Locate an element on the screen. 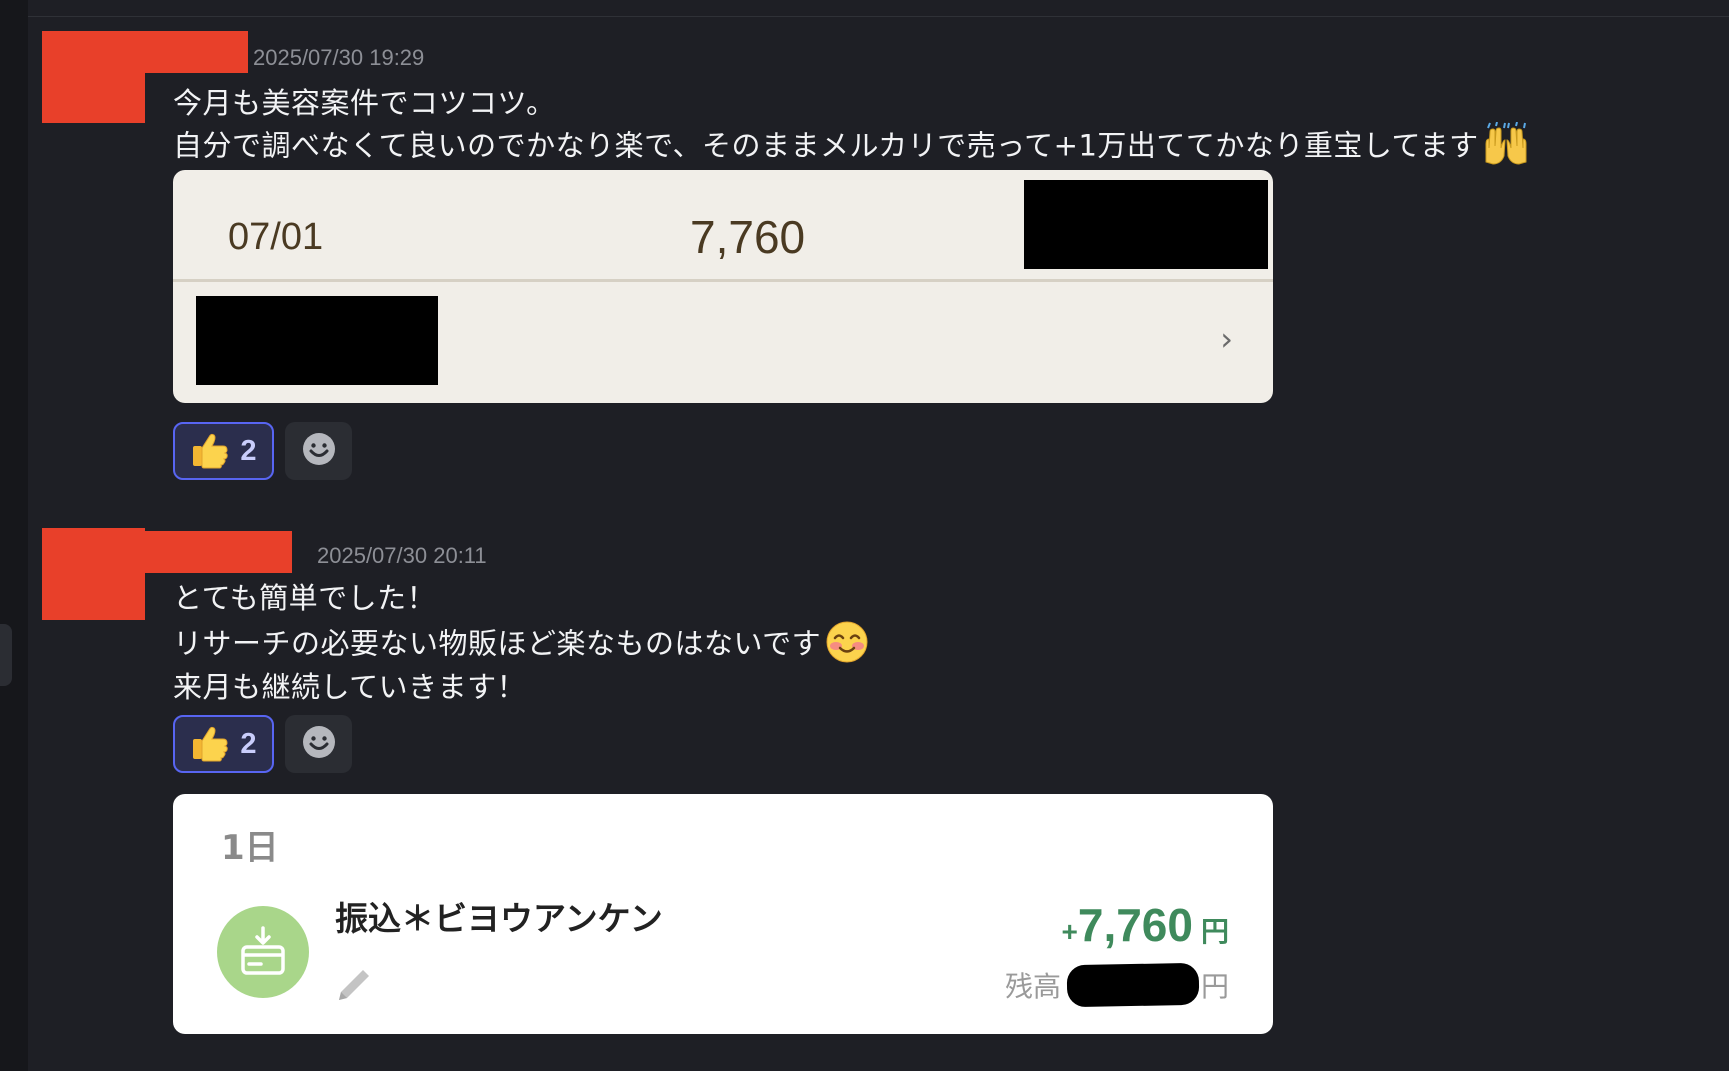 This screenshot has height=1071, width=1729. transaction-amount: 7,760 is located at coordinates (748, 237).